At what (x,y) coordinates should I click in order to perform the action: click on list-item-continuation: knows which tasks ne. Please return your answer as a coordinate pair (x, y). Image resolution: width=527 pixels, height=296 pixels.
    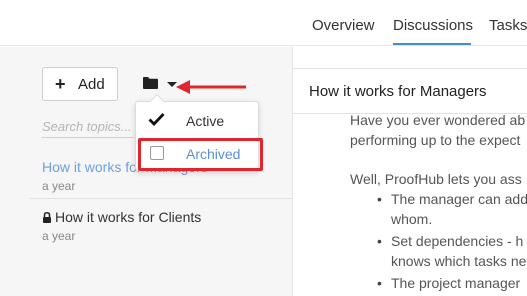
    Looking at the image, I should click on (459, 261).